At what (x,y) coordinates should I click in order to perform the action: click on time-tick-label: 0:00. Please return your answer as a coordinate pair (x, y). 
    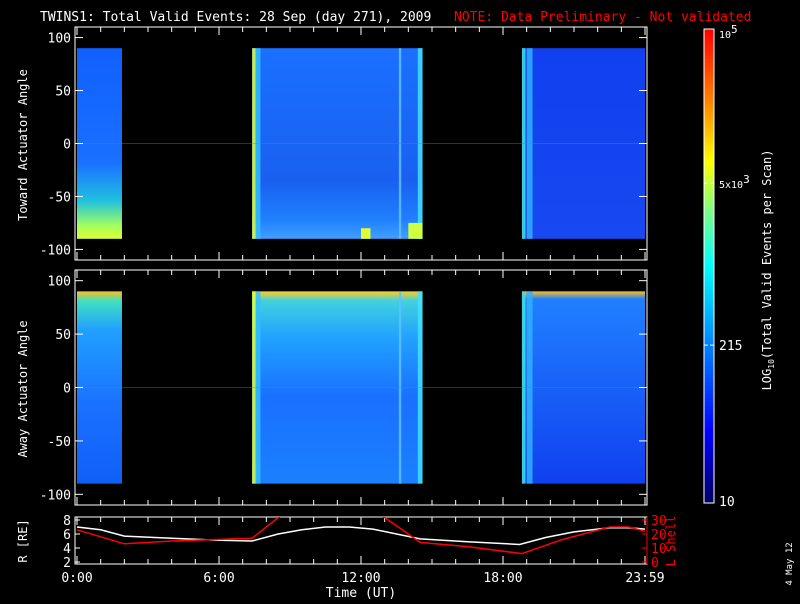
    Looking at the image, I should click on (76, 578).